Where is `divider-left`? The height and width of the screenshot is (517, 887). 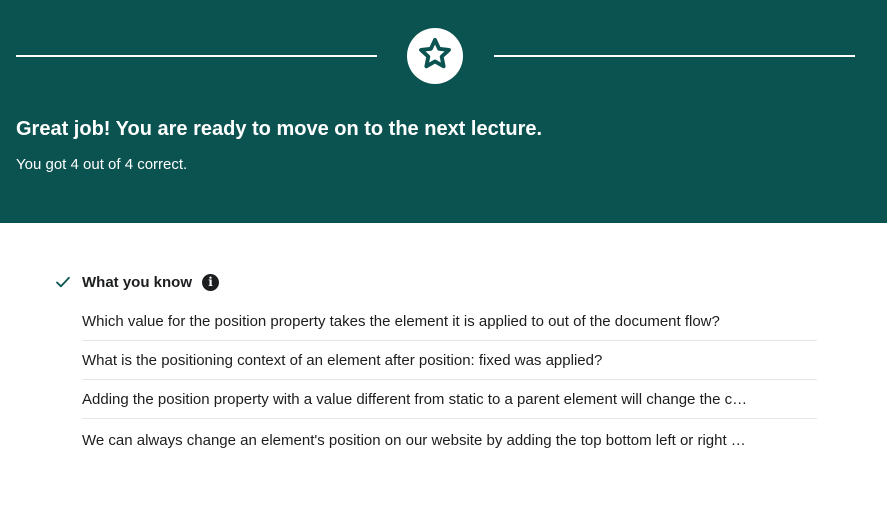 divider-left is located at coordinates (196, 56).